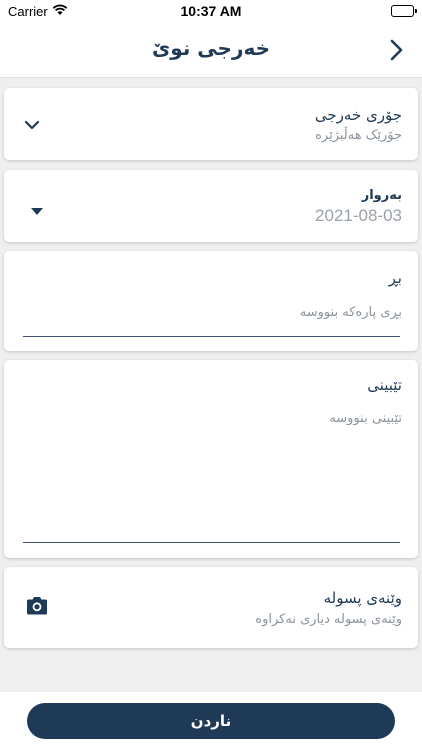 The height and width of the screenshot is (750, 422). I want to click on note-input: تێبینی بنووسە, so click(365, 418).